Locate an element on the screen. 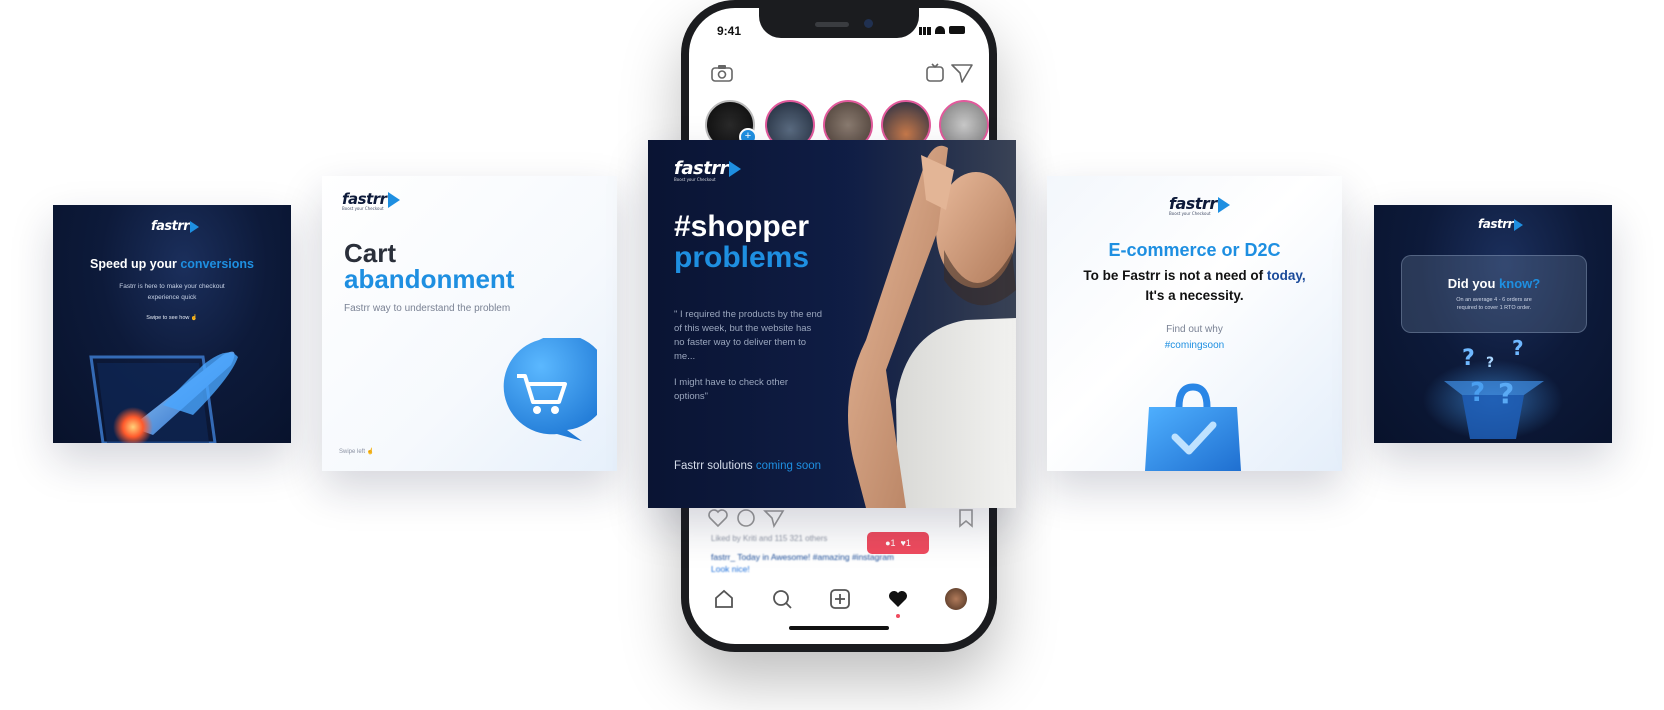 Image resolution: width=1664 pixels, height=710 pixels. wifi-icon is located at coordinates (940, 30).